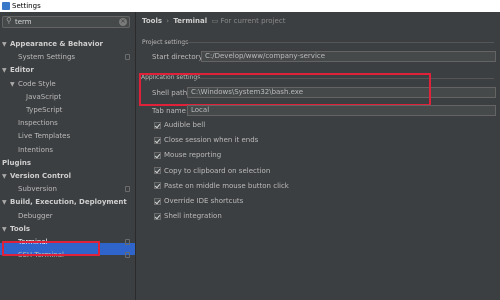 Image resolution: width=500 pixels, height=300 pixels. I want to click on project-icon: ▭, so click(215, 21).